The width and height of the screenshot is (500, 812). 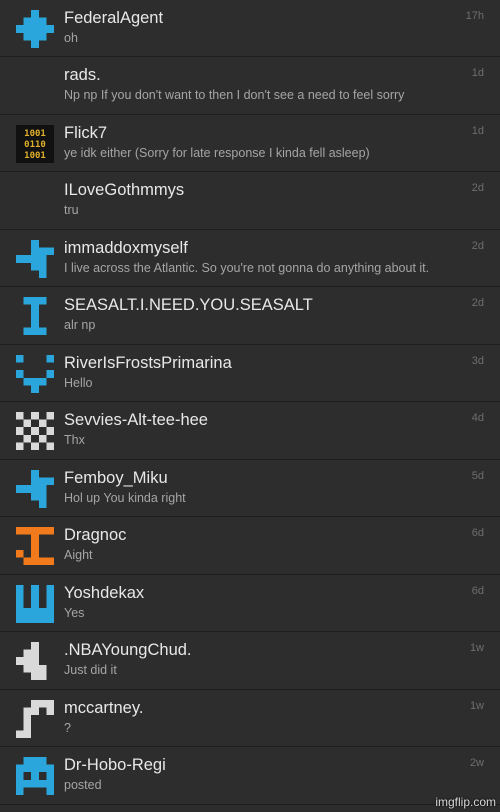 What do you see at coordinates (104, 592) in the screenshot?
I see `conversation-name: Yoshdekax` at bounding box center [104, 592].